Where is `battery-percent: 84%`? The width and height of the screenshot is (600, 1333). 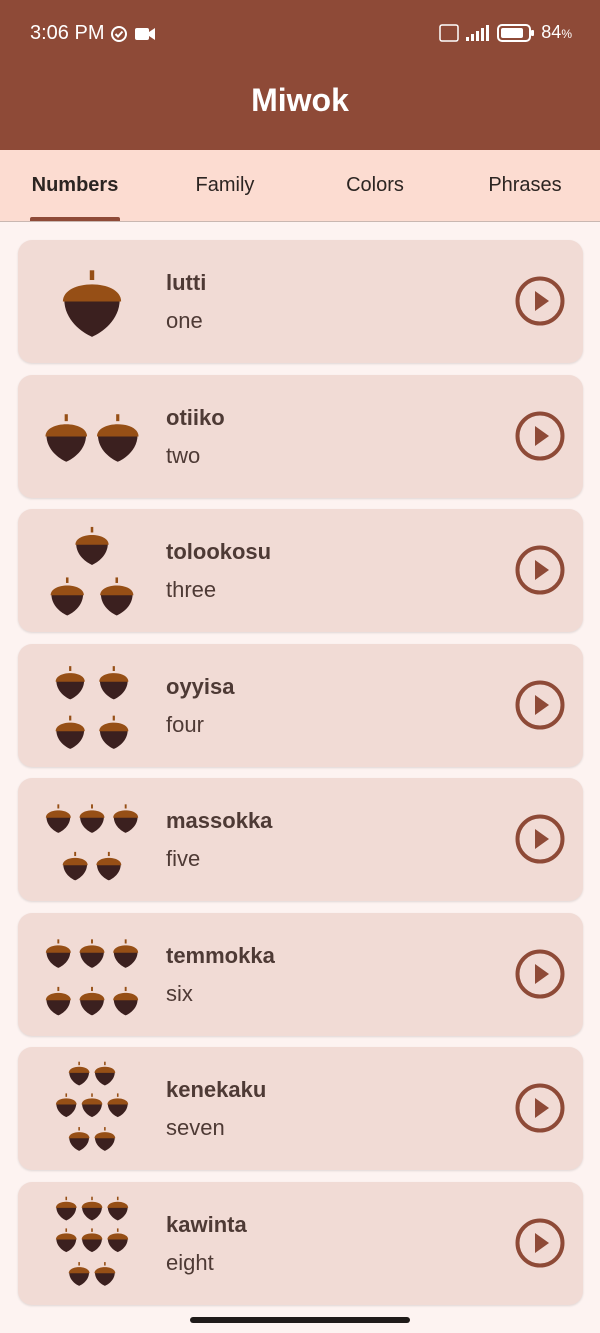
battery-percent: 84% is located at coordinates (556, 32).